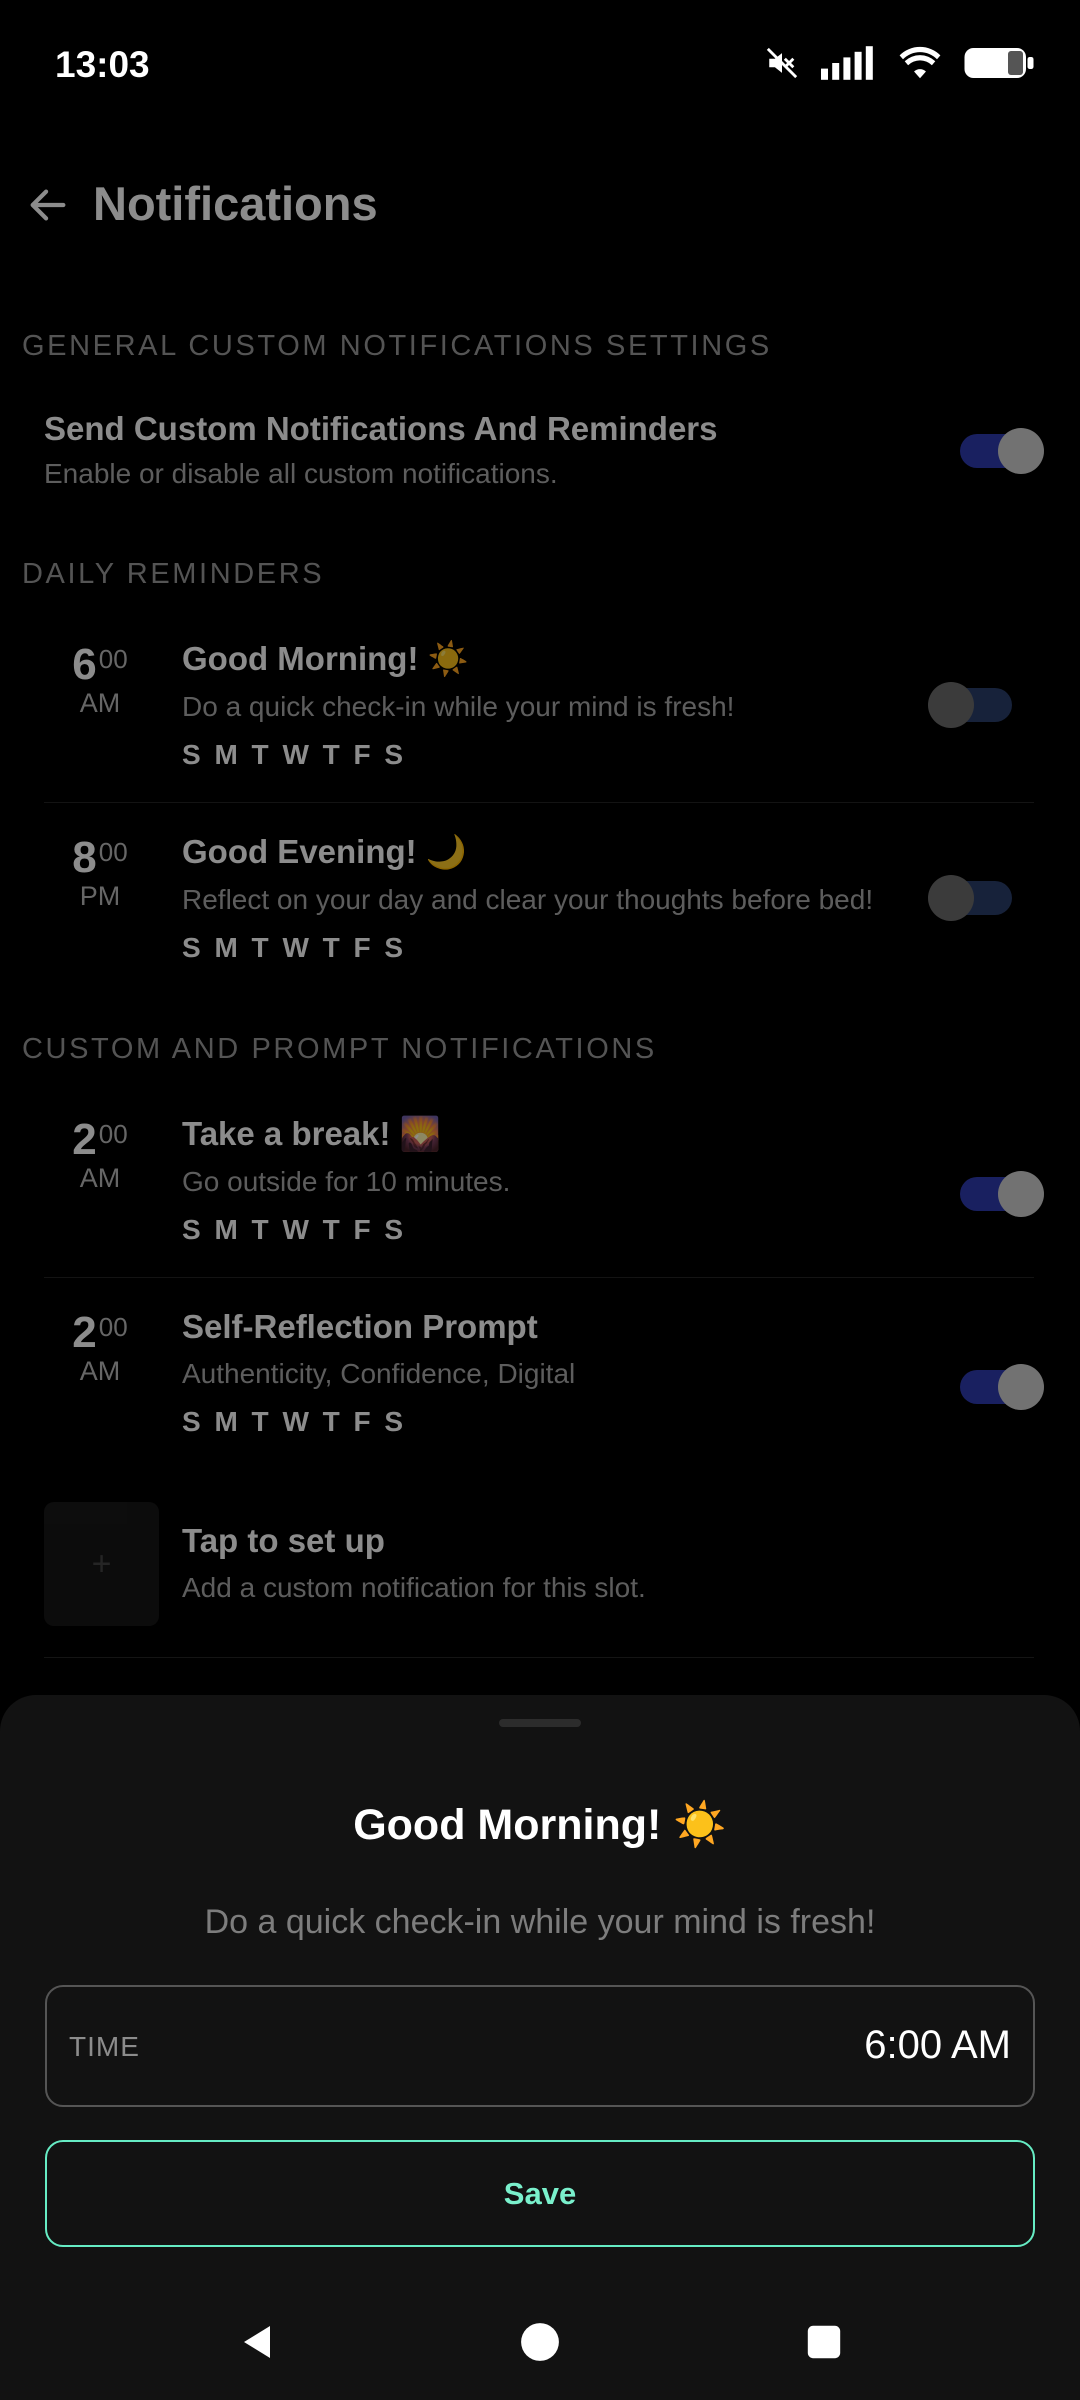 The width and height of the screenshot is (1080, 2400). I want to click on slot-subtitle: Add a custom notification for this slot., so click(414, 1587).